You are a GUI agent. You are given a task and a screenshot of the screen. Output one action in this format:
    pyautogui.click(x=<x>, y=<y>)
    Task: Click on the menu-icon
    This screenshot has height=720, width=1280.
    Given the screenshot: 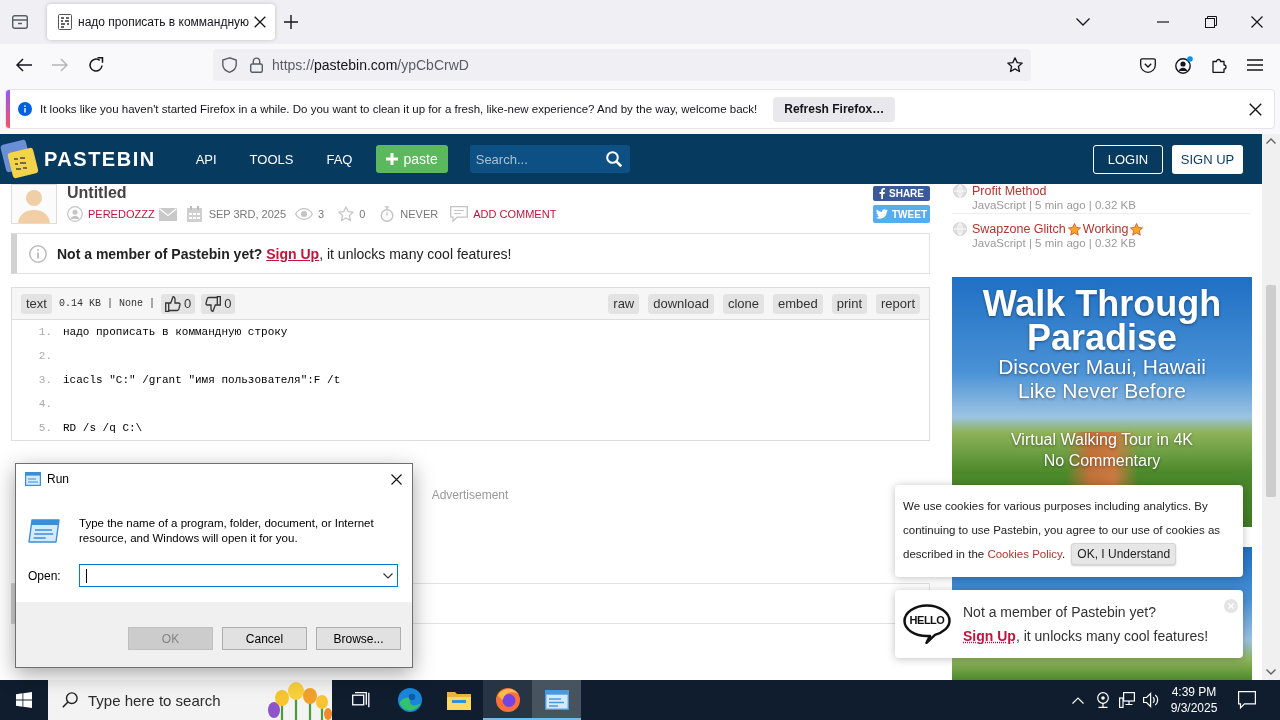 What is the action you would take?
    pyautogui.click(x=1255, y=65)
    